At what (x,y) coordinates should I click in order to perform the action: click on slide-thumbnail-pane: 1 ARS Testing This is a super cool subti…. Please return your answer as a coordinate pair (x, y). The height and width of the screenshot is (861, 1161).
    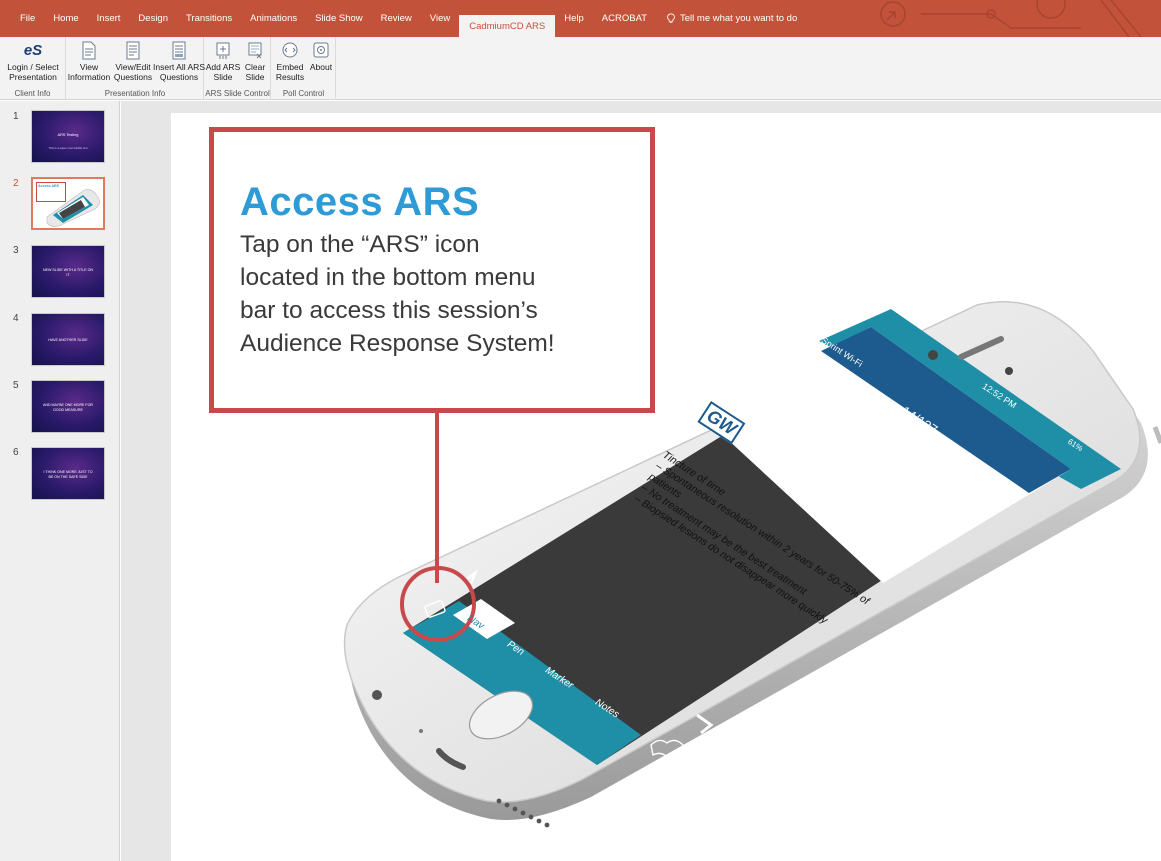
    Looking at the image, I should click on (60, 481).